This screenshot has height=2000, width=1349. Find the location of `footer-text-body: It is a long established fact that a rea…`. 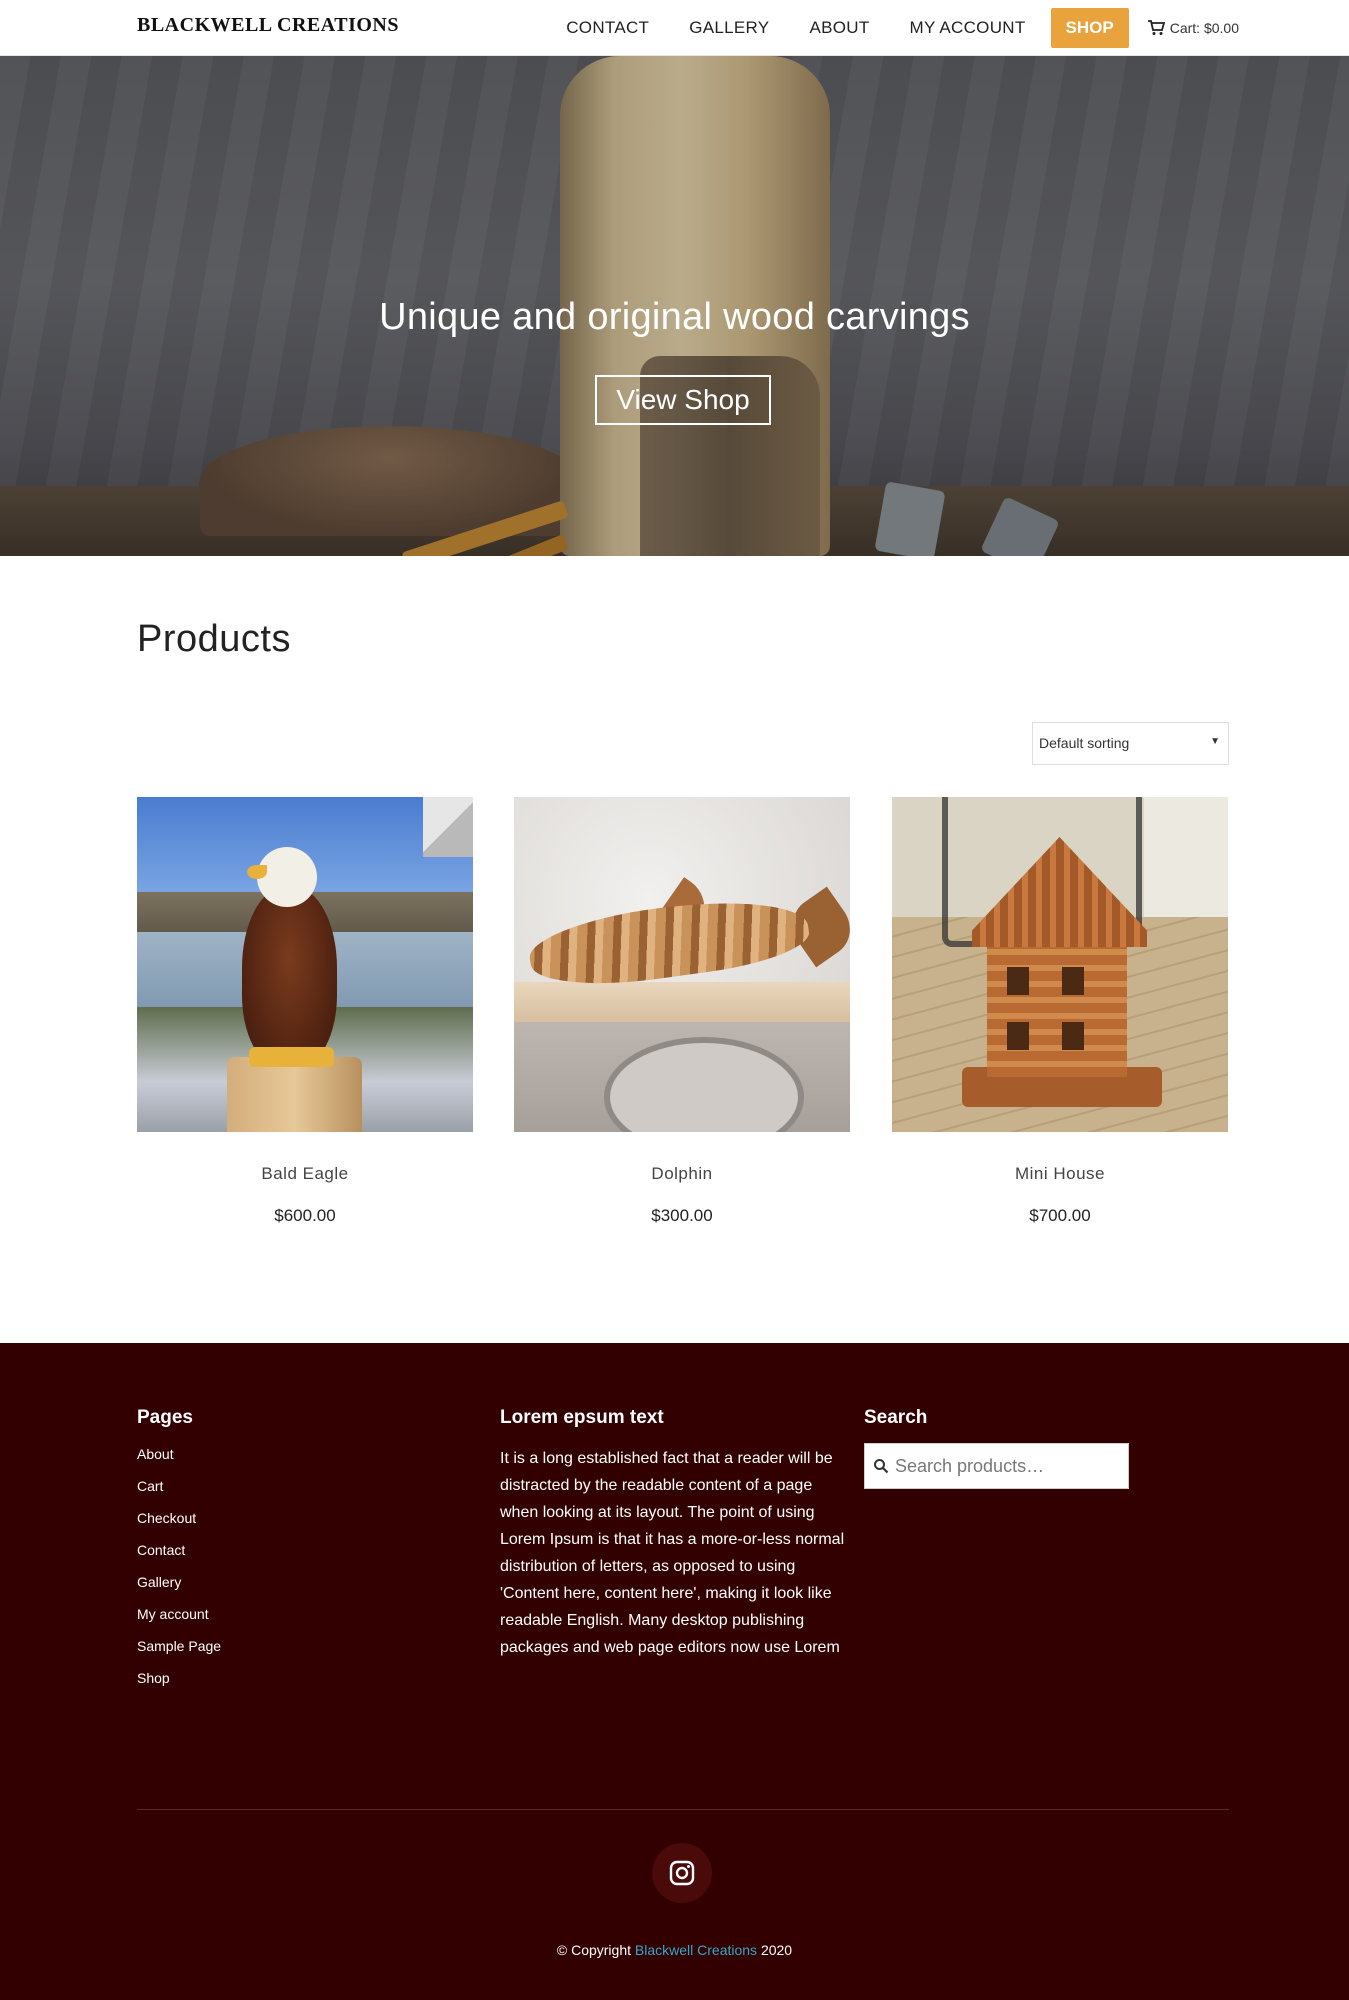

footer-text-body: It is a long established fact that a rea… is located at coordinates (672, 1553).